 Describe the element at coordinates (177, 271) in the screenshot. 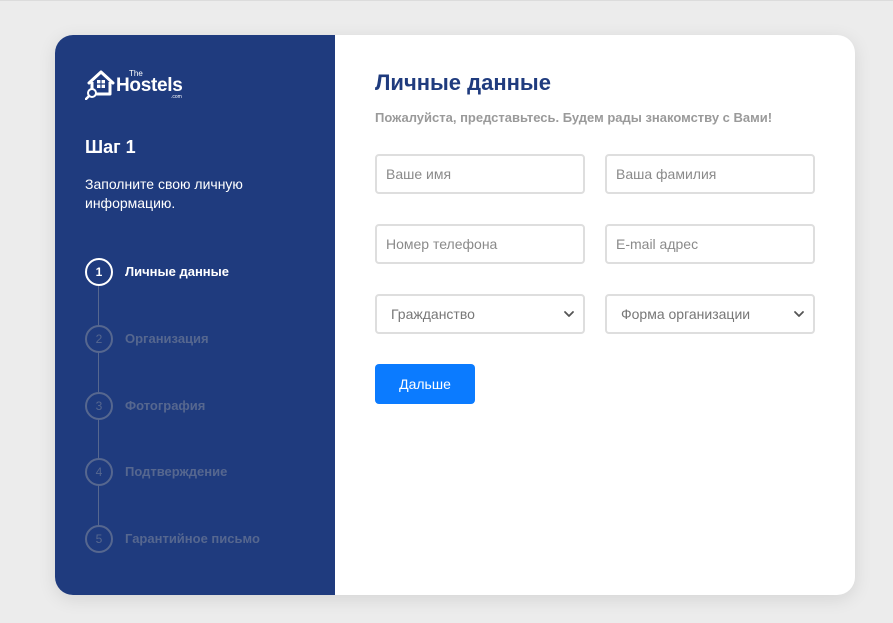

I see `step-label: Личные данные` at that location.